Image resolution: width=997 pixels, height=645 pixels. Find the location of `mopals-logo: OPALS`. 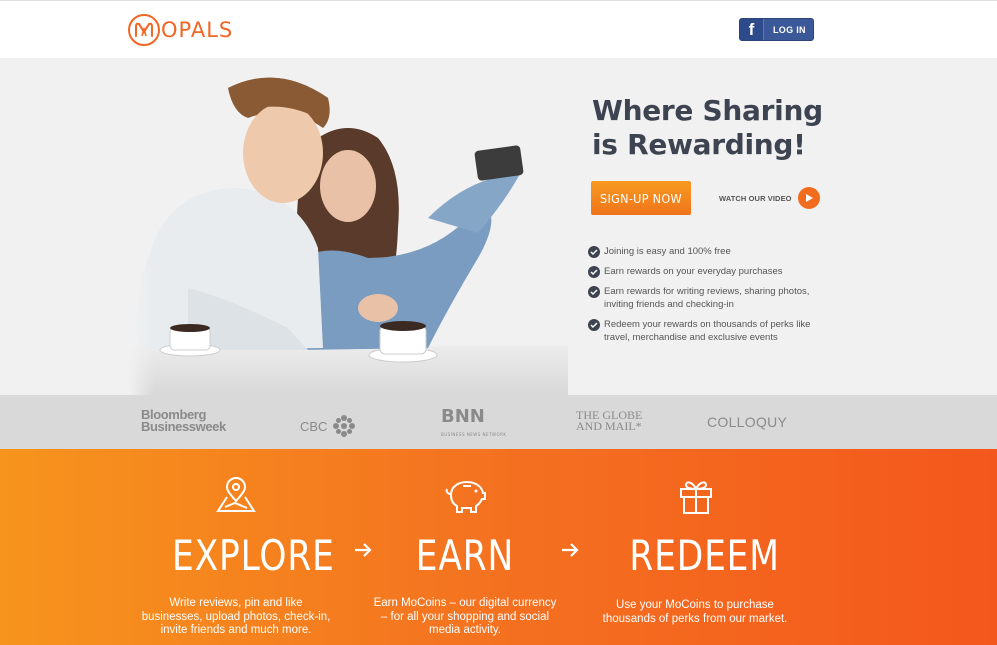

mopals-logo: OPALS is located at coordinates (180, 30).